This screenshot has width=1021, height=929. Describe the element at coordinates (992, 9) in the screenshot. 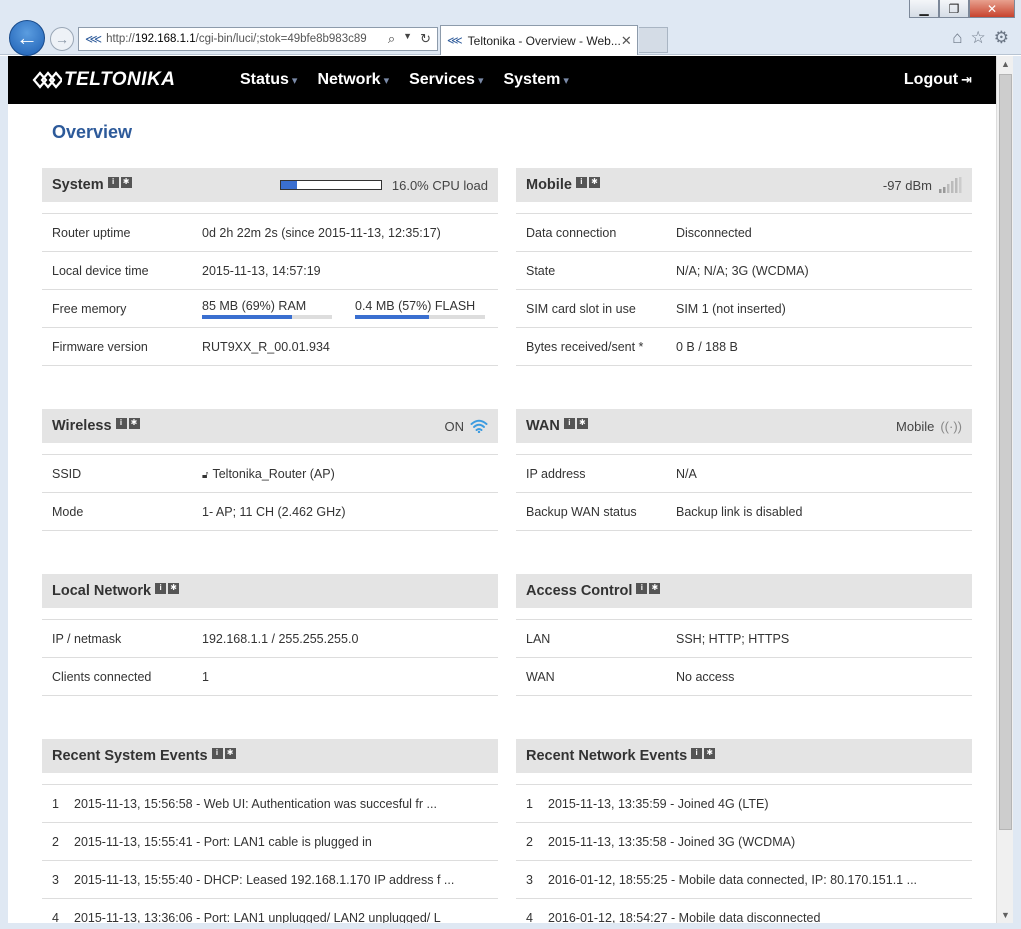

I see `close-window-icon: ✕` at that location.